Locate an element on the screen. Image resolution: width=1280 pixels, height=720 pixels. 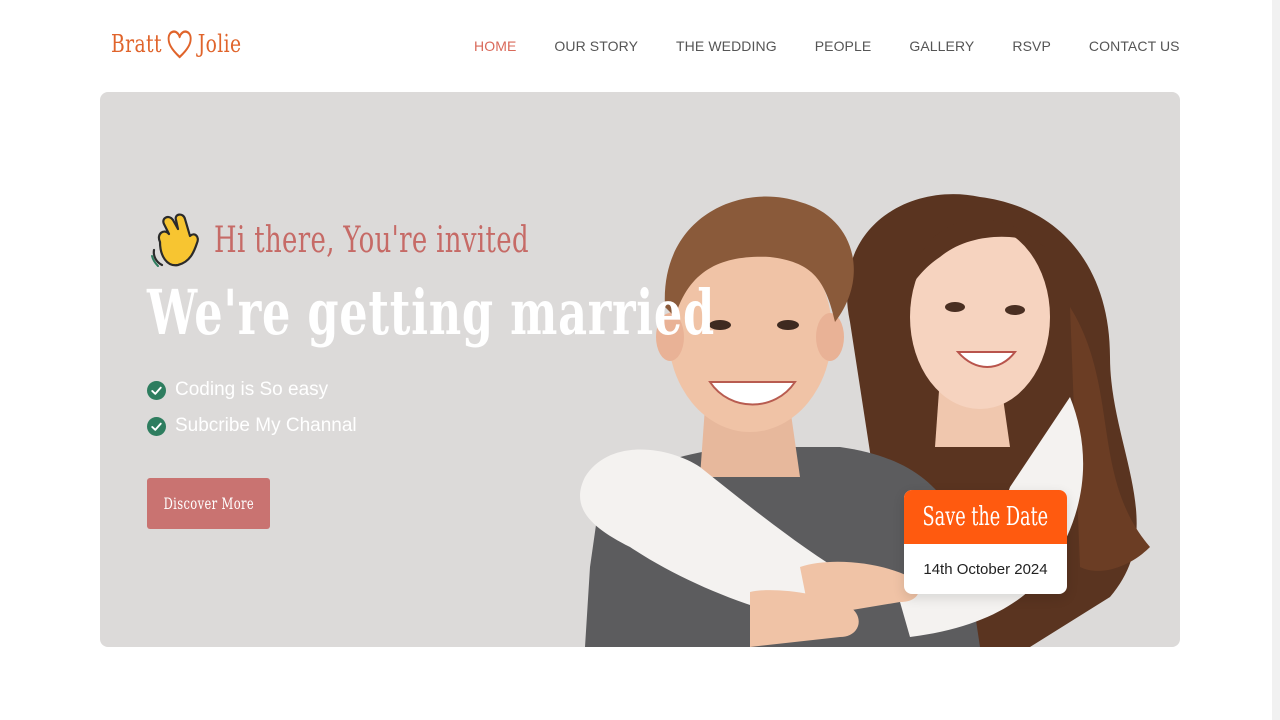
nav-the-wedding: THE WEDDING is located at coordinates (726, 46).